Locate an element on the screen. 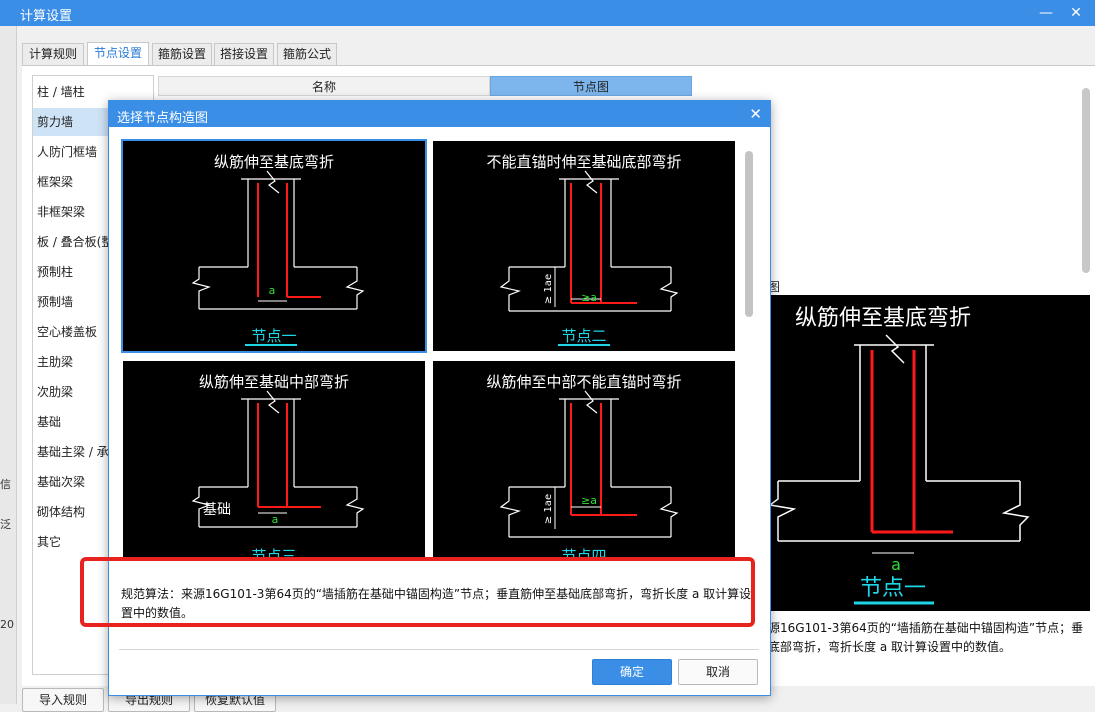 The image size is (1095, 712). background-text: 20 is located at coordinates (7, 624).